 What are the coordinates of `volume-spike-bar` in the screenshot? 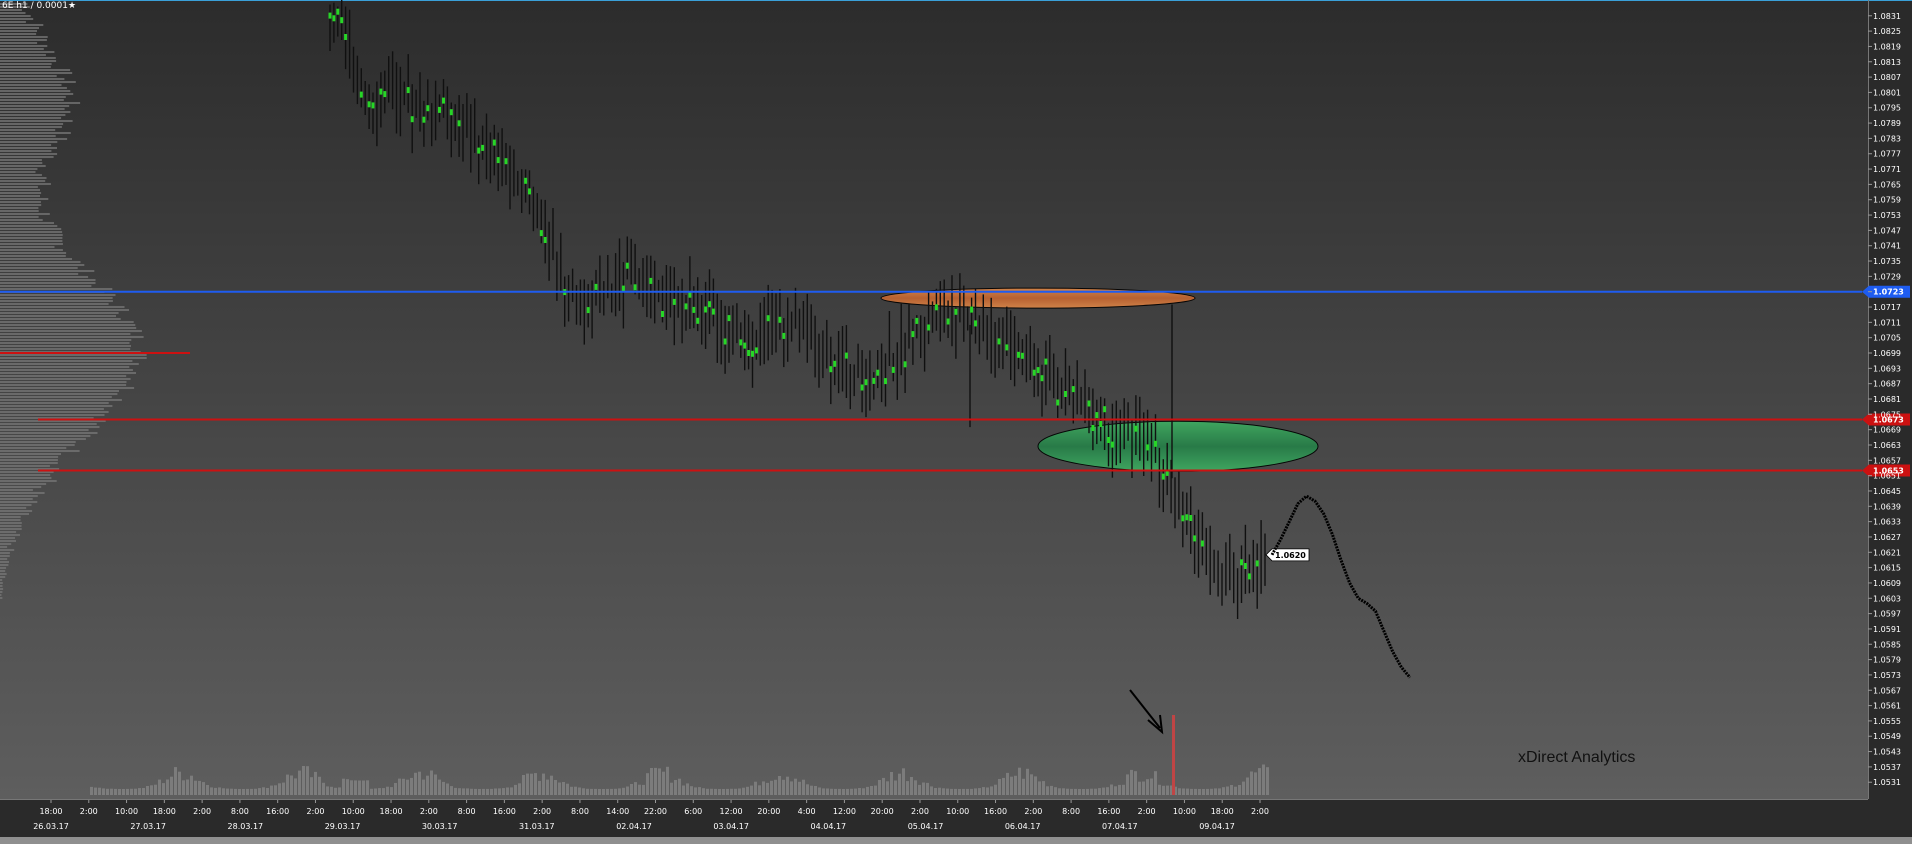 It's located at (1173, 755).